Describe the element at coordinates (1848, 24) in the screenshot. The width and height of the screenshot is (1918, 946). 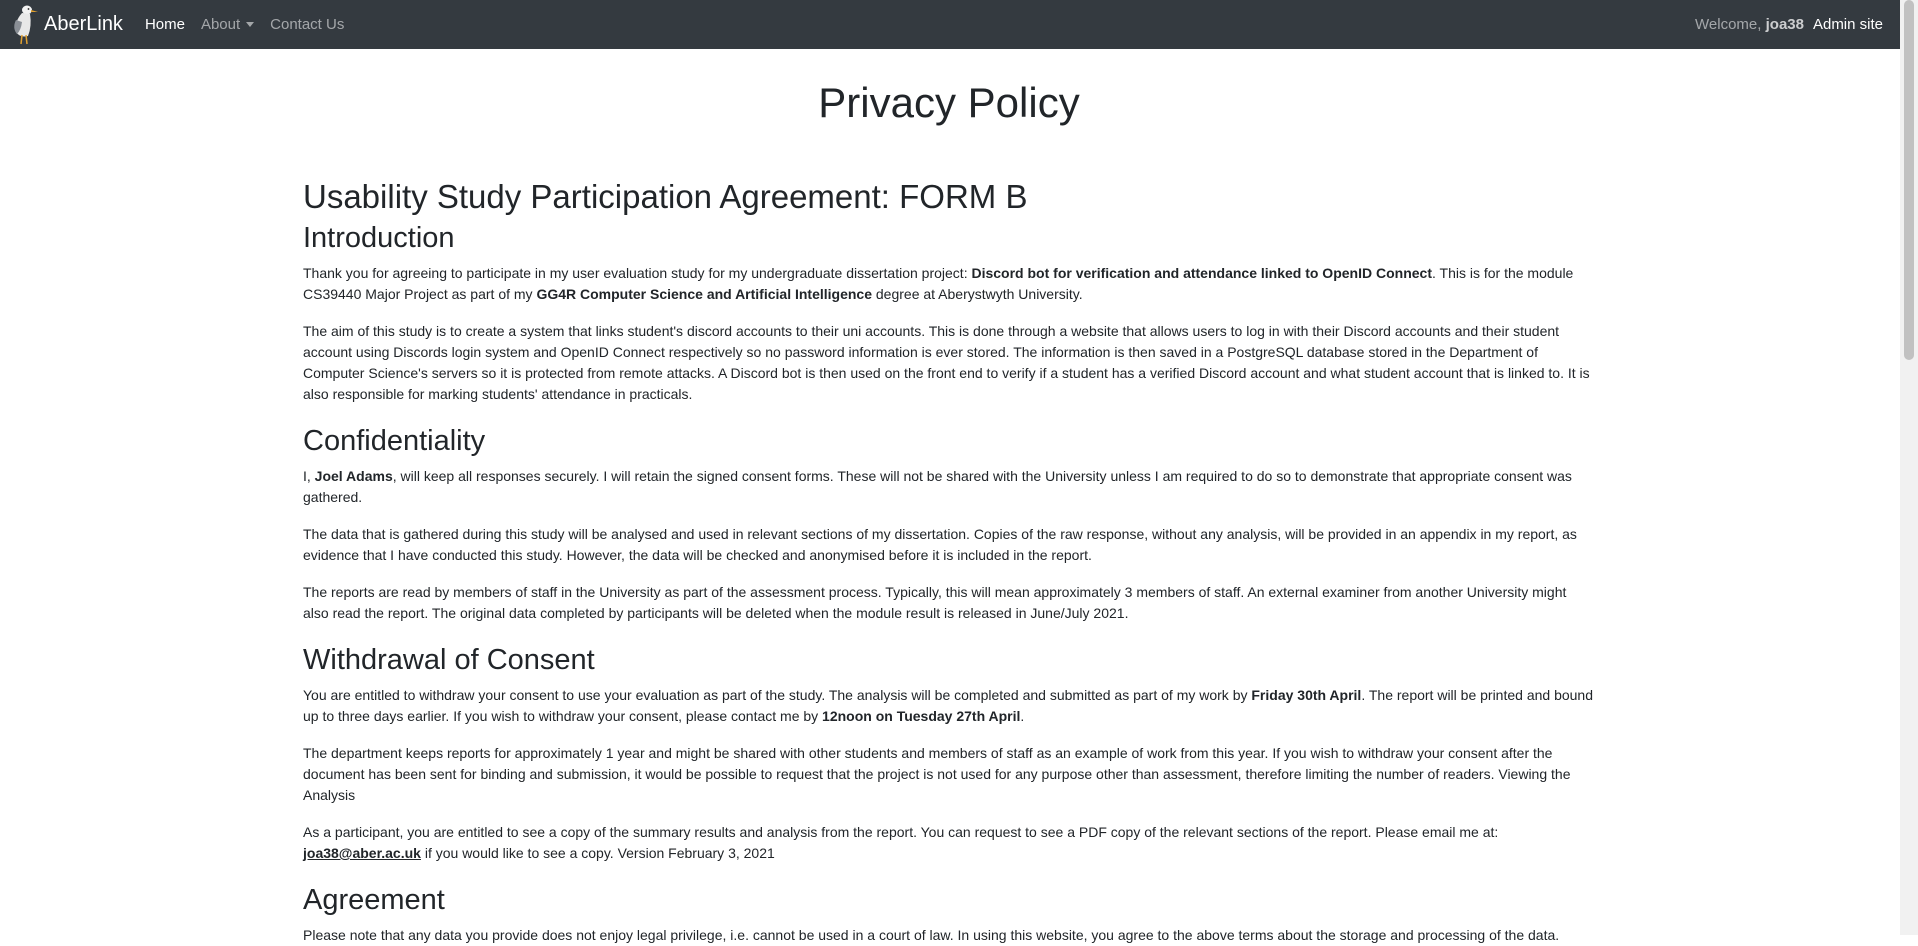
I see `admin-site-link: Admin site` at that location.